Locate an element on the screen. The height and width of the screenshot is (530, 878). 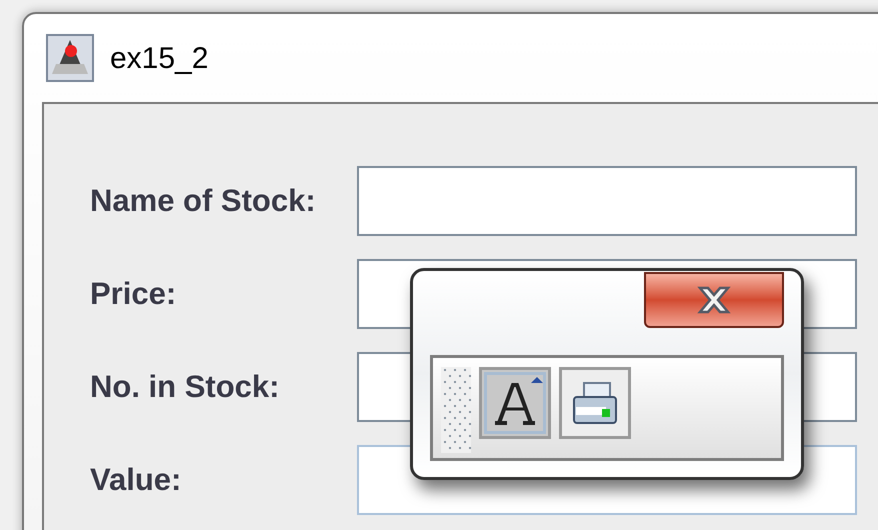
font-size-button is located at coordinates (515, 403).